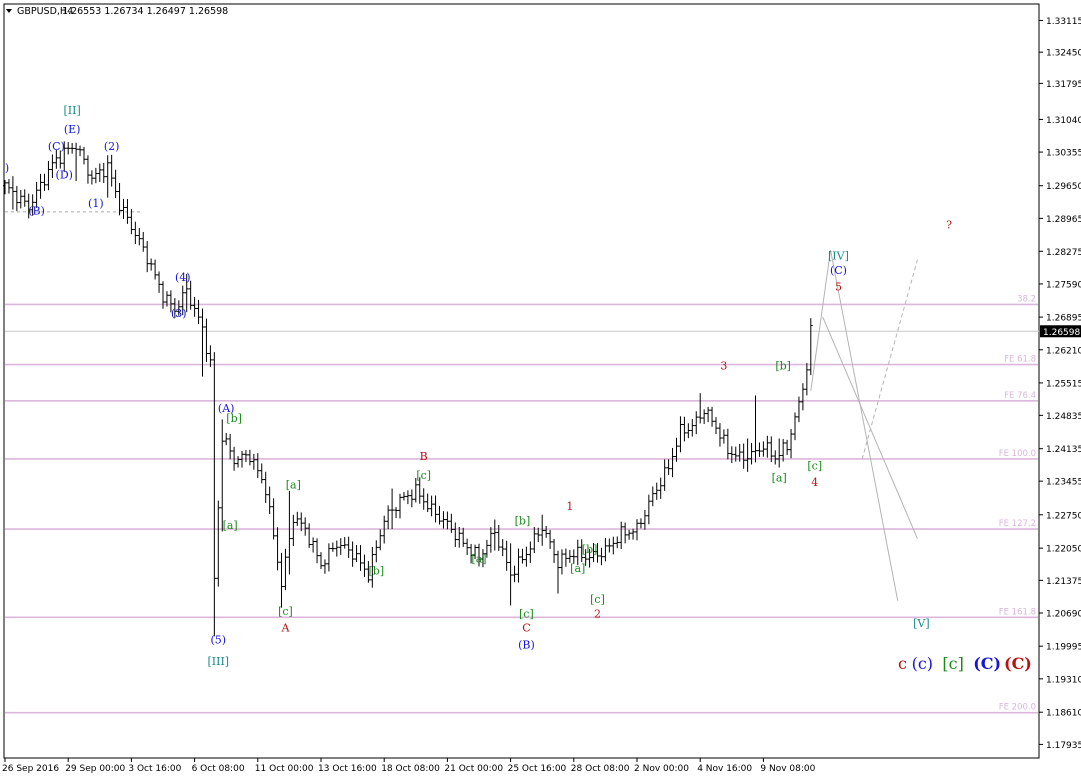  What do you see at coordinates (218, 769) in the screenshot?
I see `time-tick-label: 6 Oct 08:00` at bounding box center [218, 769].